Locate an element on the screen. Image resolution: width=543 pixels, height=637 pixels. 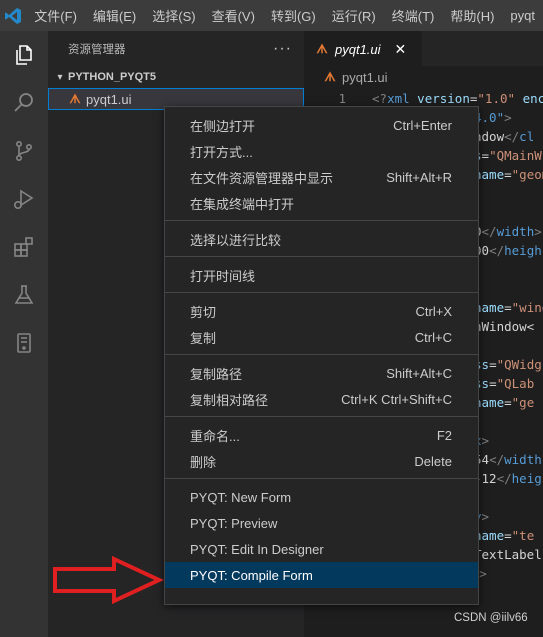
context-menu-label: 选择以进行比较 is located at coordinates (236, 240).